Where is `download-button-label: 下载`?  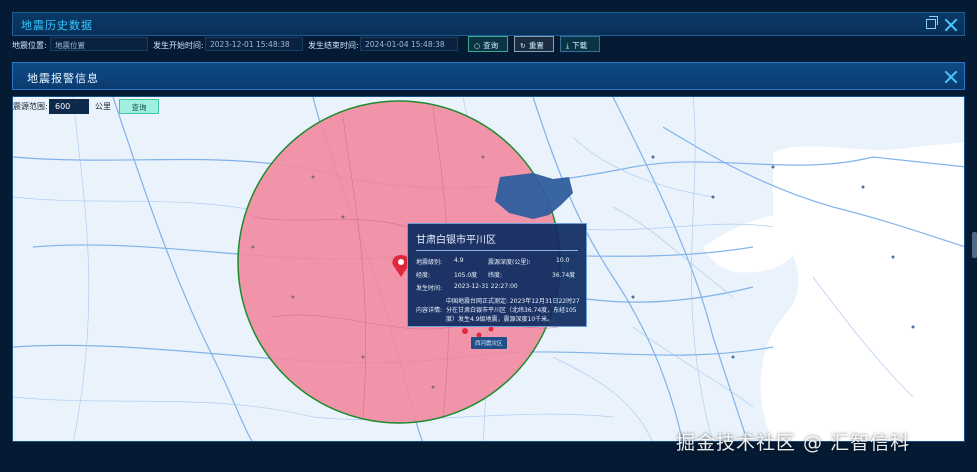 download-button-label: 下载 is located at coordinates (580, 45).